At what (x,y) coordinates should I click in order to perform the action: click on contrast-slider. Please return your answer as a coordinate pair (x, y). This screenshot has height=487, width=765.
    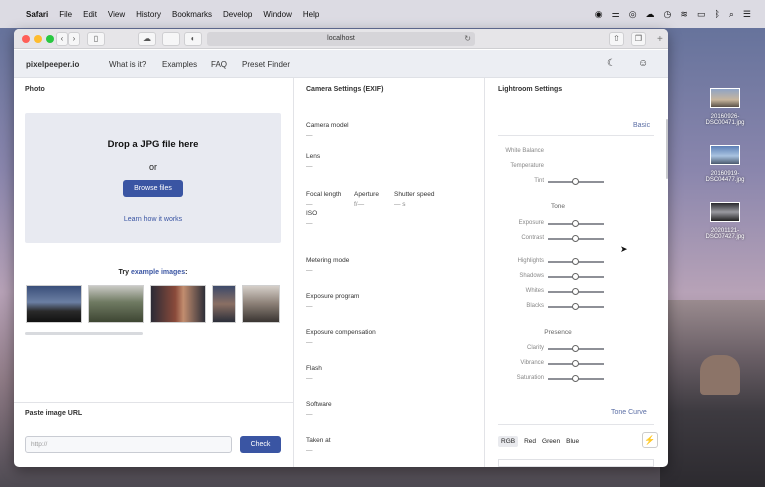
    Looking at the image, I should click on (576, 238).